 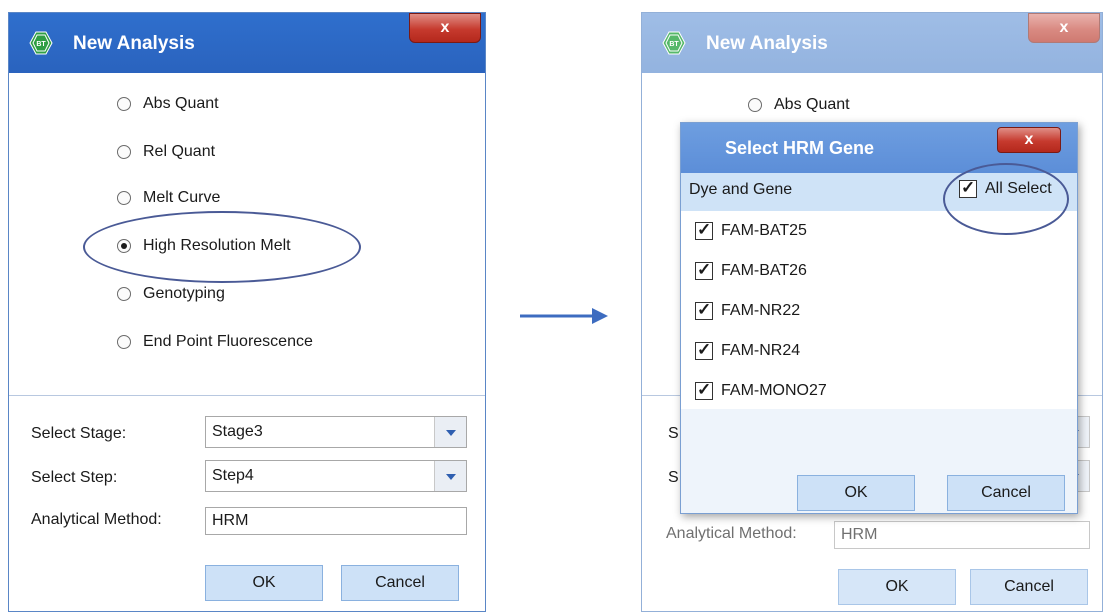 I want to click on select-stage-label: S, so click(x=673, y=433).